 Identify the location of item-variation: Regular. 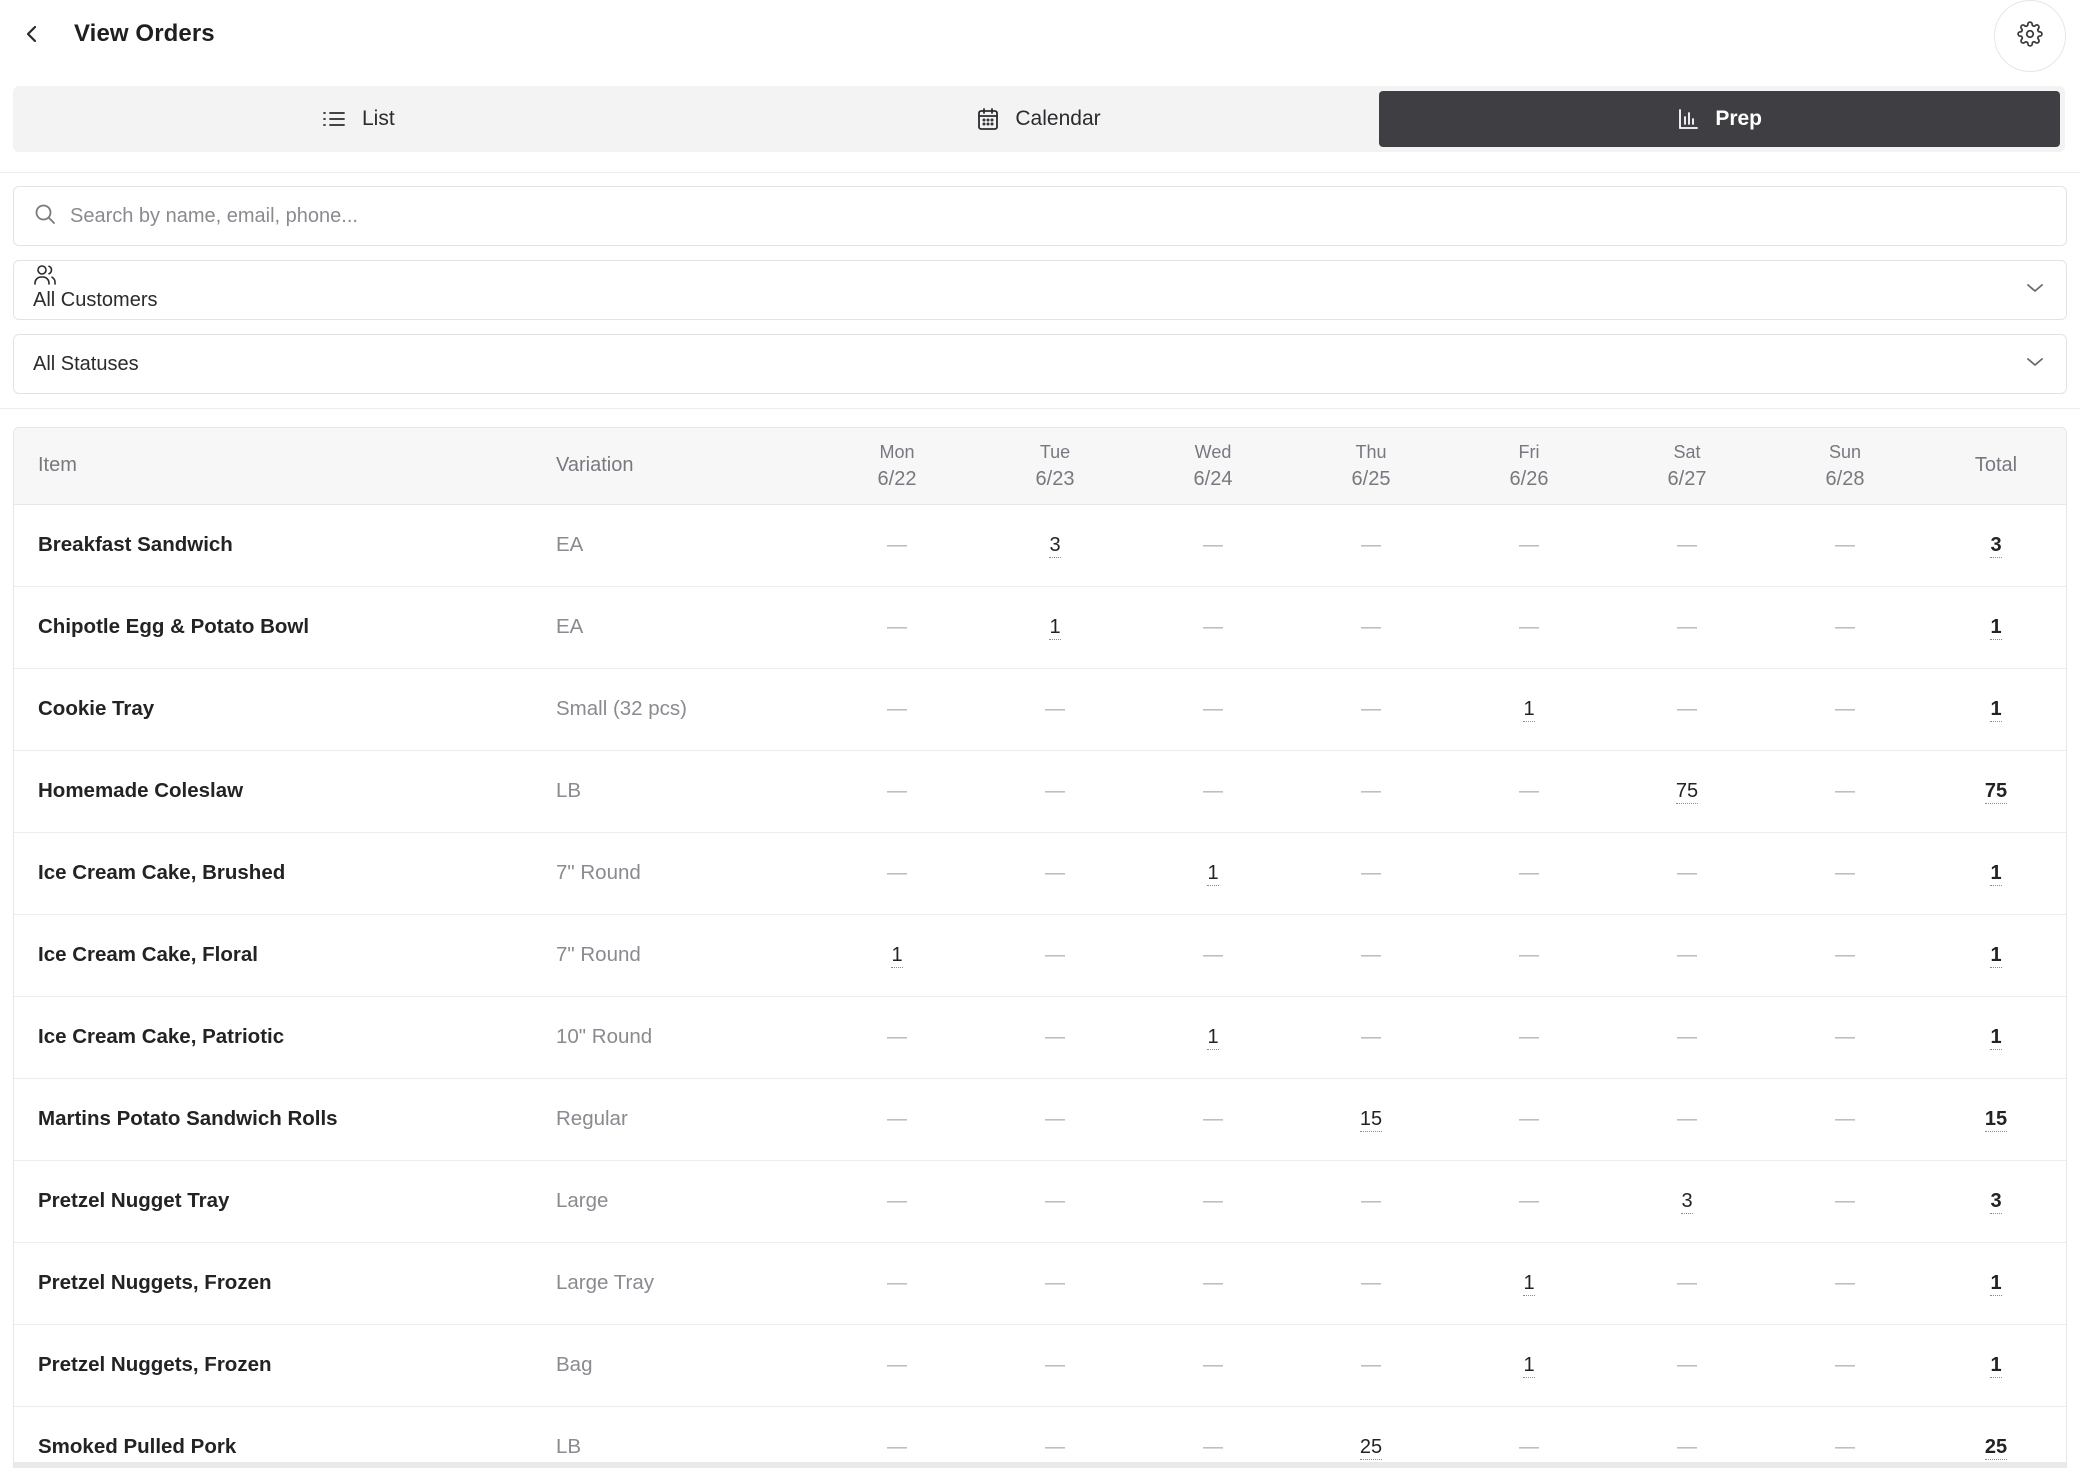
(675, 1119).